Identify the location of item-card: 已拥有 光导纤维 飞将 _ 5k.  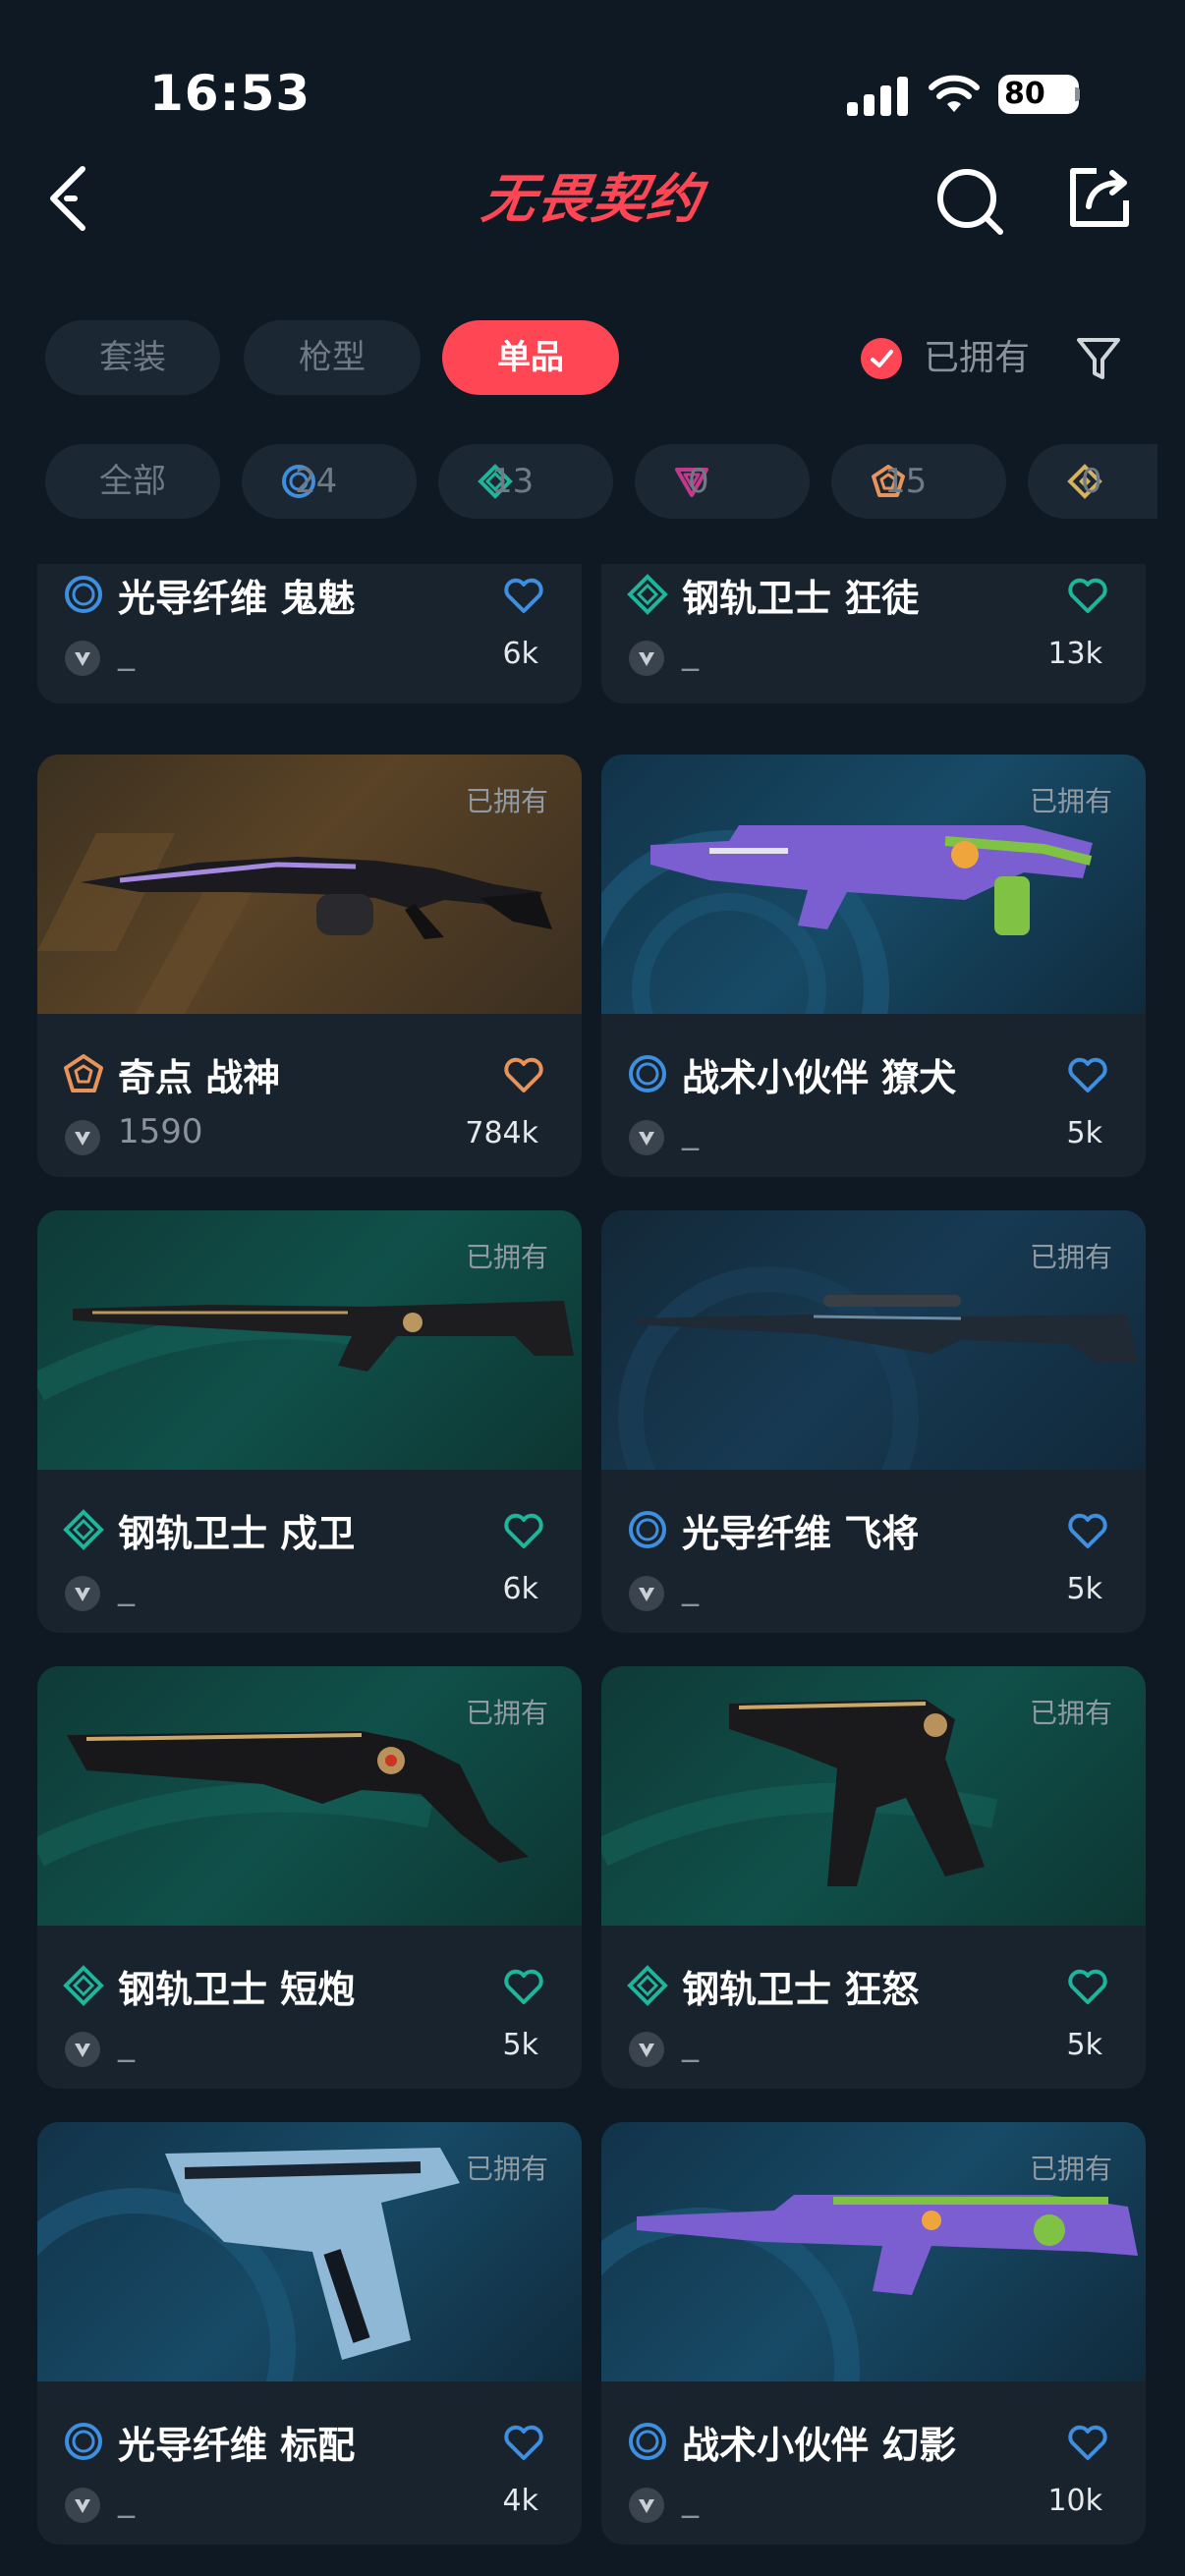
(874, 1421).